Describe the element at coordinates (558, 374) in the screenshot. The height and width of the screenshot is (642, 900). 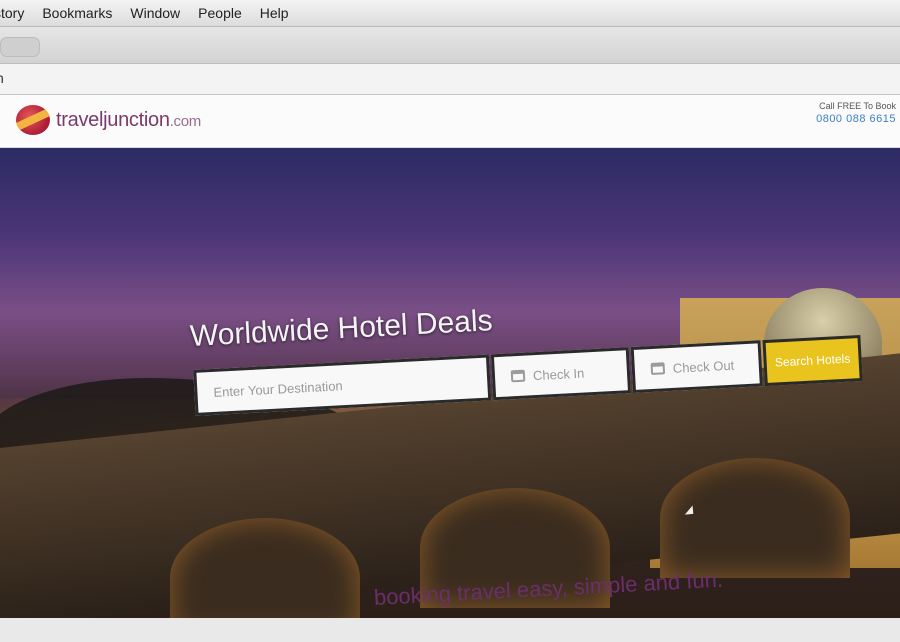
I see `check-in-label: Check In` at that location.